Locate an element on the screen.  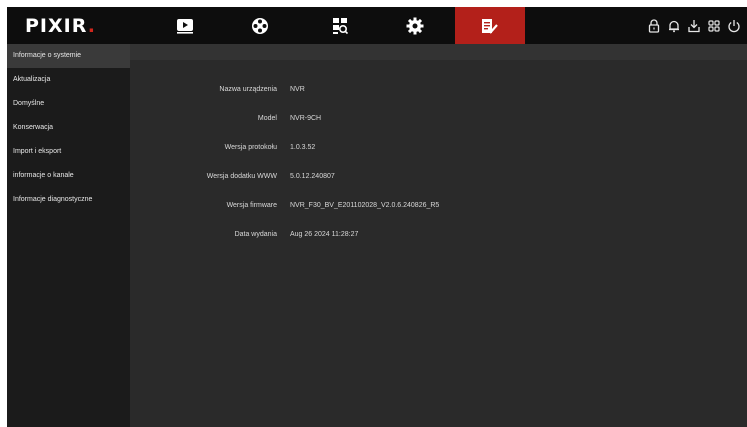
lock-icon is located at coordinates (654, 26).